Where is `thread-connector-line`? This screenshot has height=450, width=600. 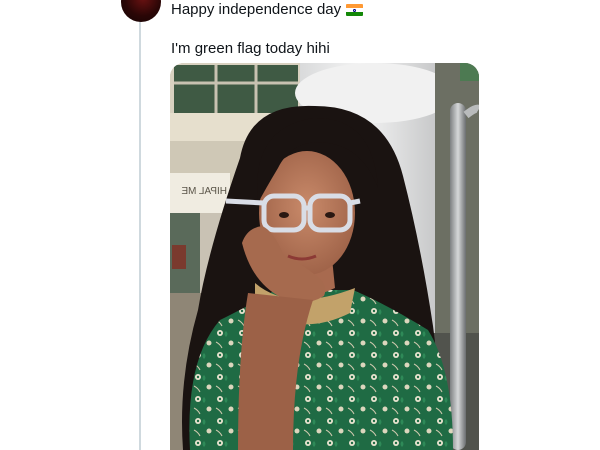
thread-connector-line is located at coordinates (140, 235).